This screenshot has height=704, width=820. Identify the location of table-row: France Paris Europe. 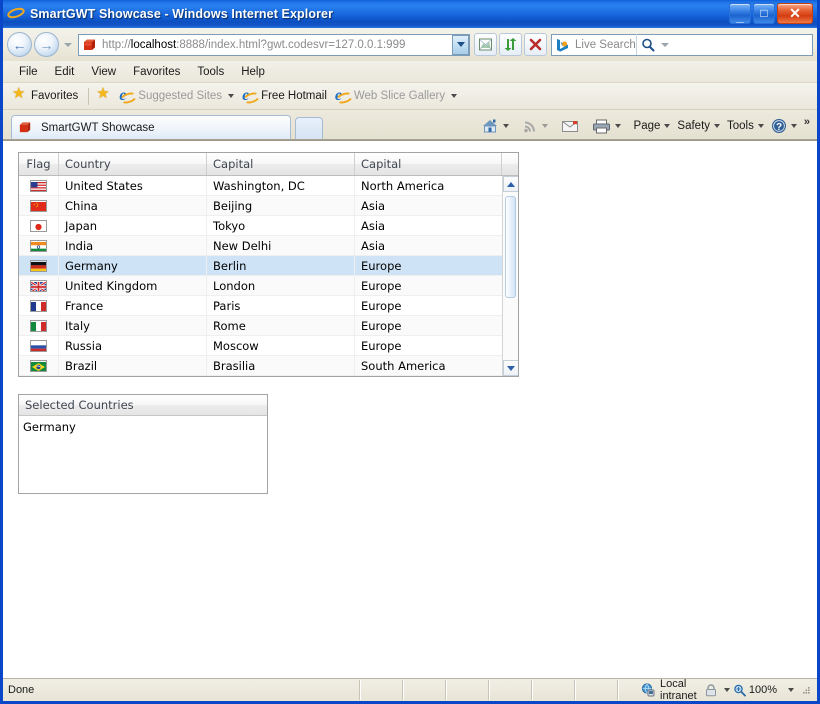
(268, 306).